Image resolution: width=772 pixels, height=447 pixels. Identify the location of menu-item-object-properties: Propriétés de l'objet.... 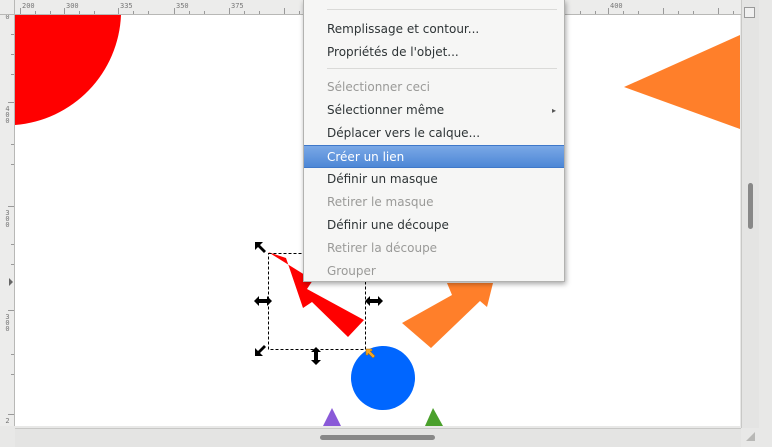
(434, 52).